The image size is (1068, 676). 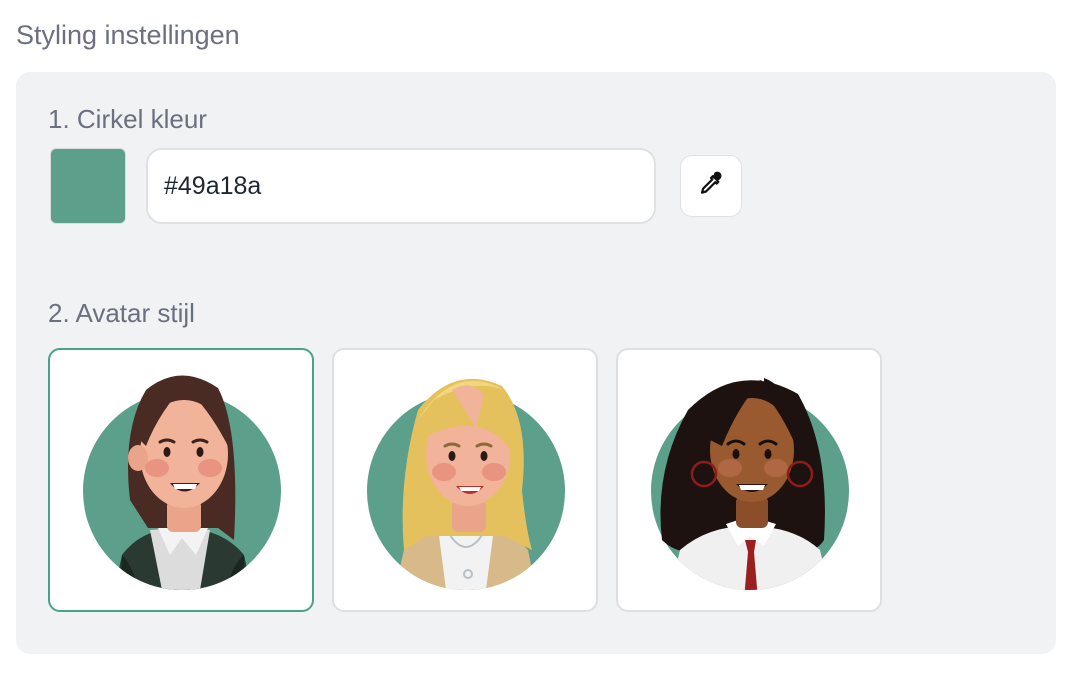 I want to click on avatar-style-label: 2. Avatar stijl, so click(x=121, y=313).